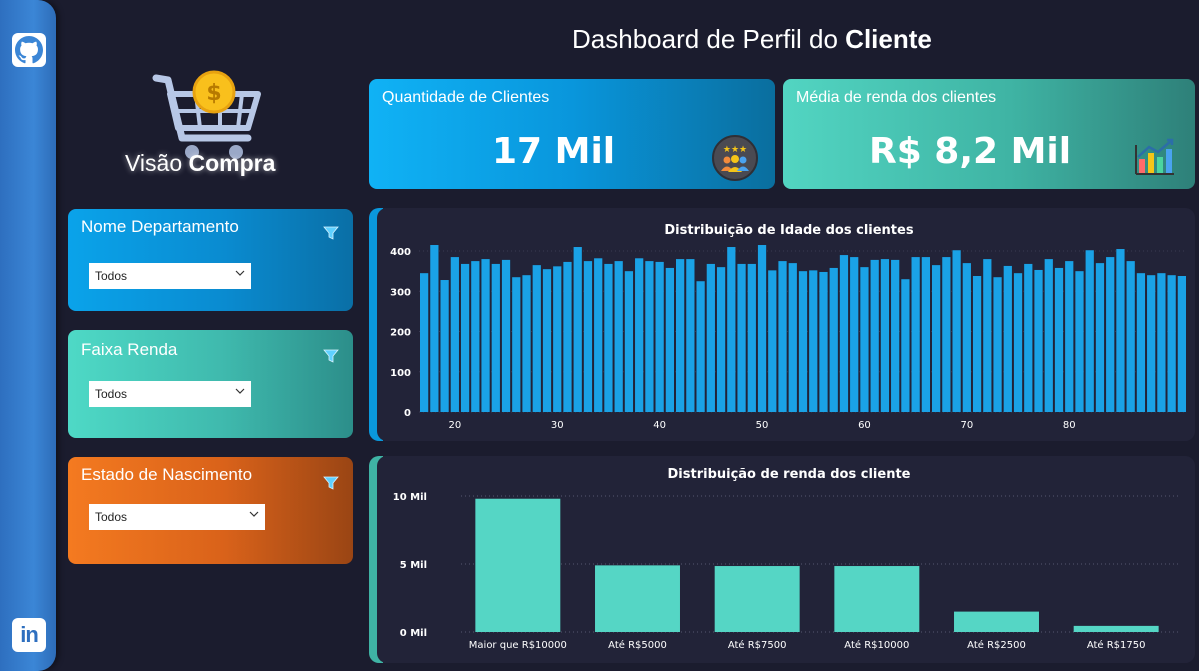 The height and width of the screenshot is (671, 1199). Describe the element at coordinates (407, 413) in the screenshot. I see `y-tick-label: 0` at that location.